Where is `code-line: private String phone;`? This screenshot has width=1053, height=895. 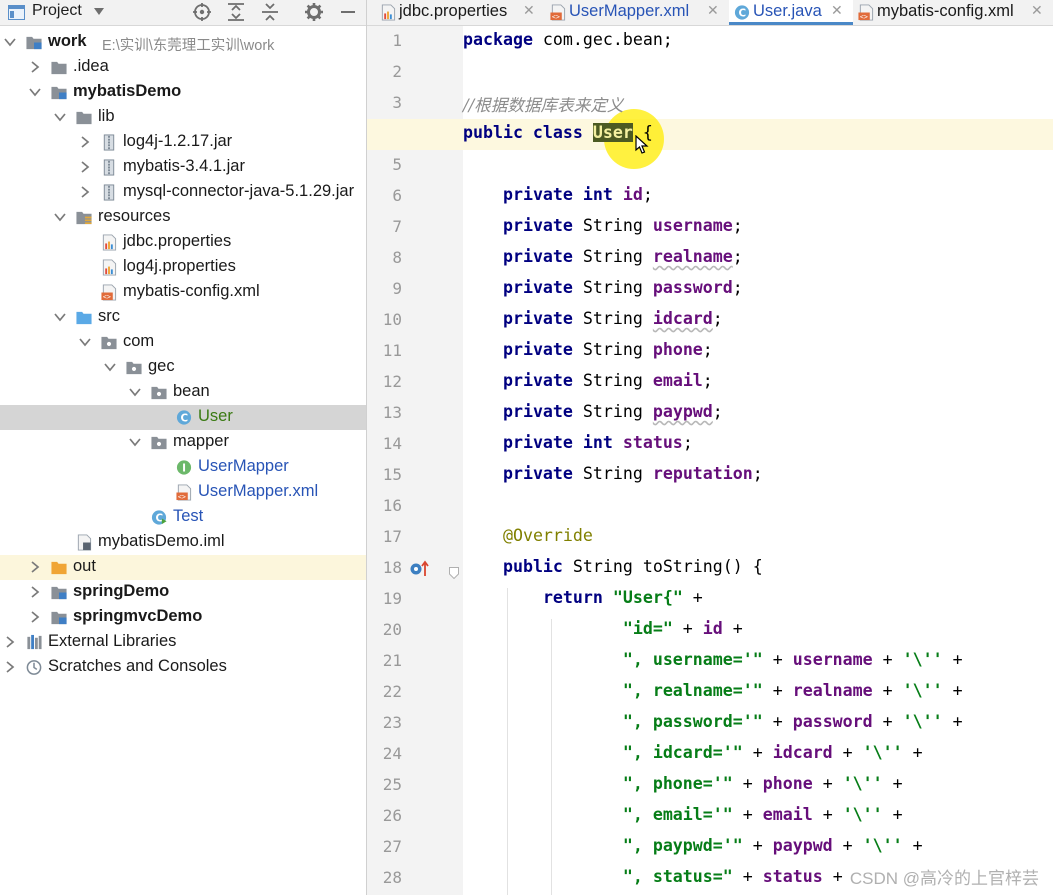
code-line: private String phone; is located at coordinates (588, 349).